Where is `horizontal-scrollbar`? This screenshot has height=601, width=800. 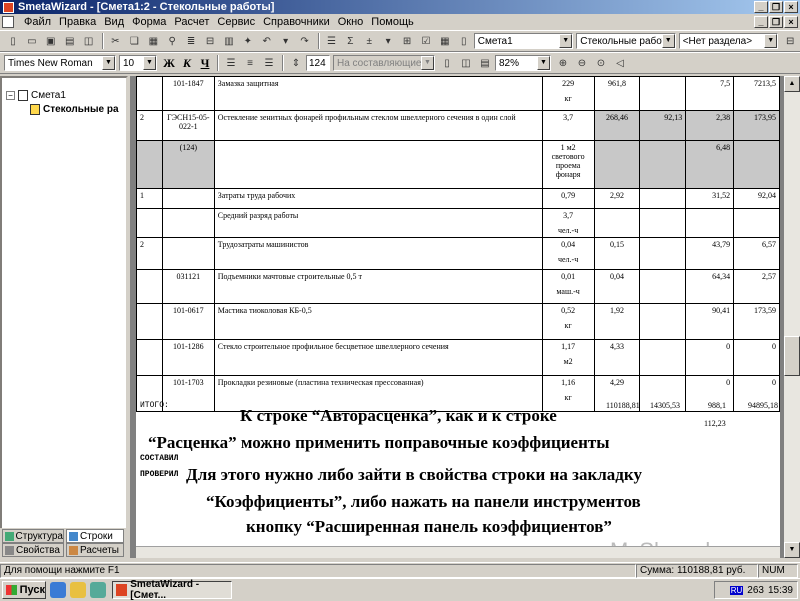
horizontal-scrollbar is located at coordinates (458, 552).